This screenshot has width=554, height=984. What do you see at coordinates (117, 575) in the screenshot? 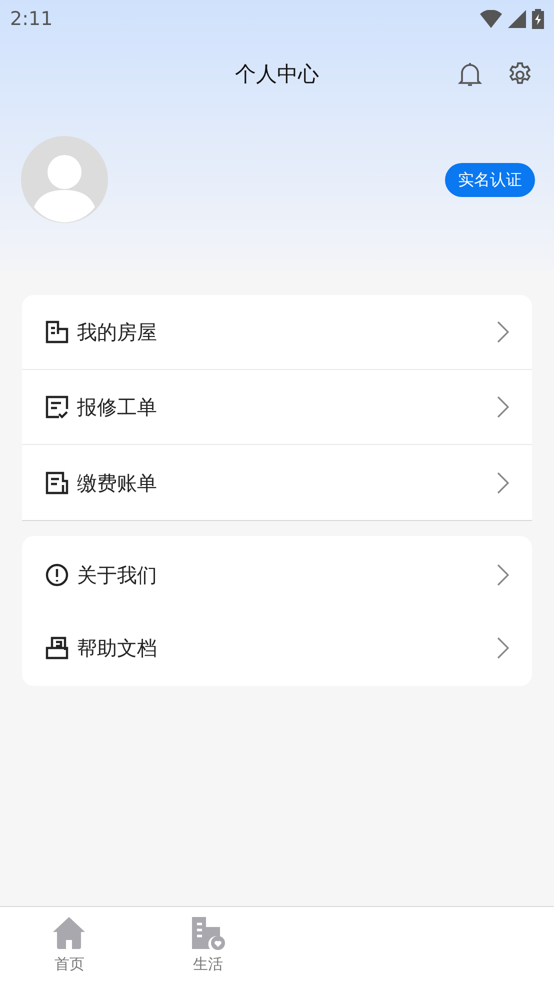
I see `menu-label: 关于我们` at bounding box center [117, 575].